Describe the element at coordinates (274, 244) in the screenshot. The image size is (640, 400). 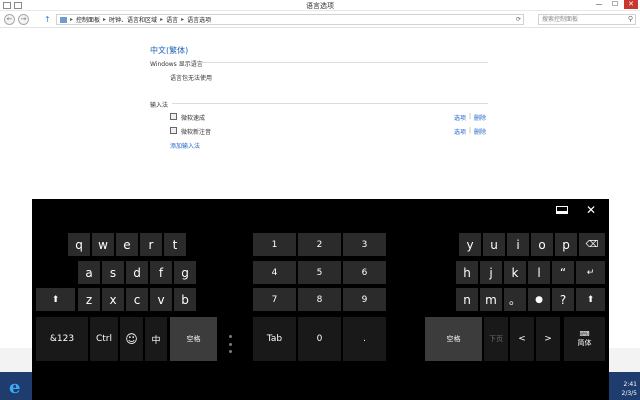
I see `key-1: 1` at that location.